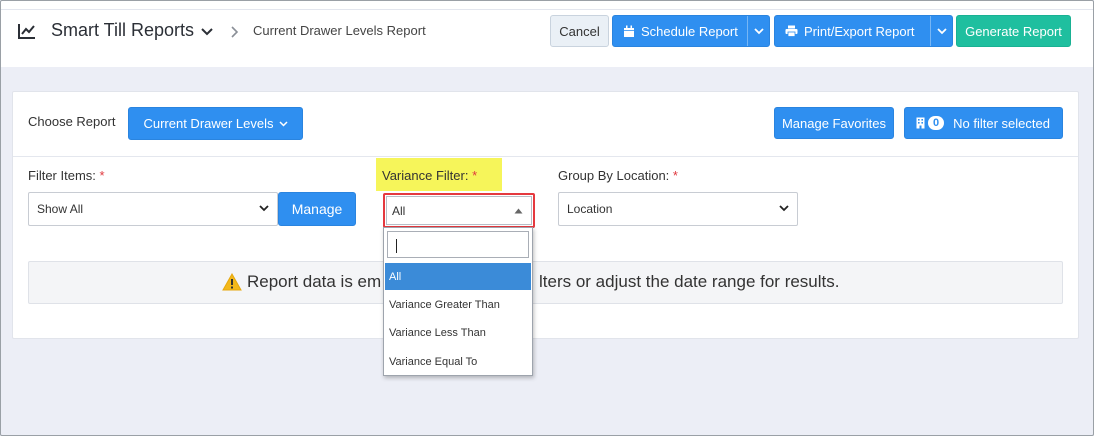 The width and height of the screenshot is (1094, 436). I want to click on filter-count-badge: 0, so click(936, 123).